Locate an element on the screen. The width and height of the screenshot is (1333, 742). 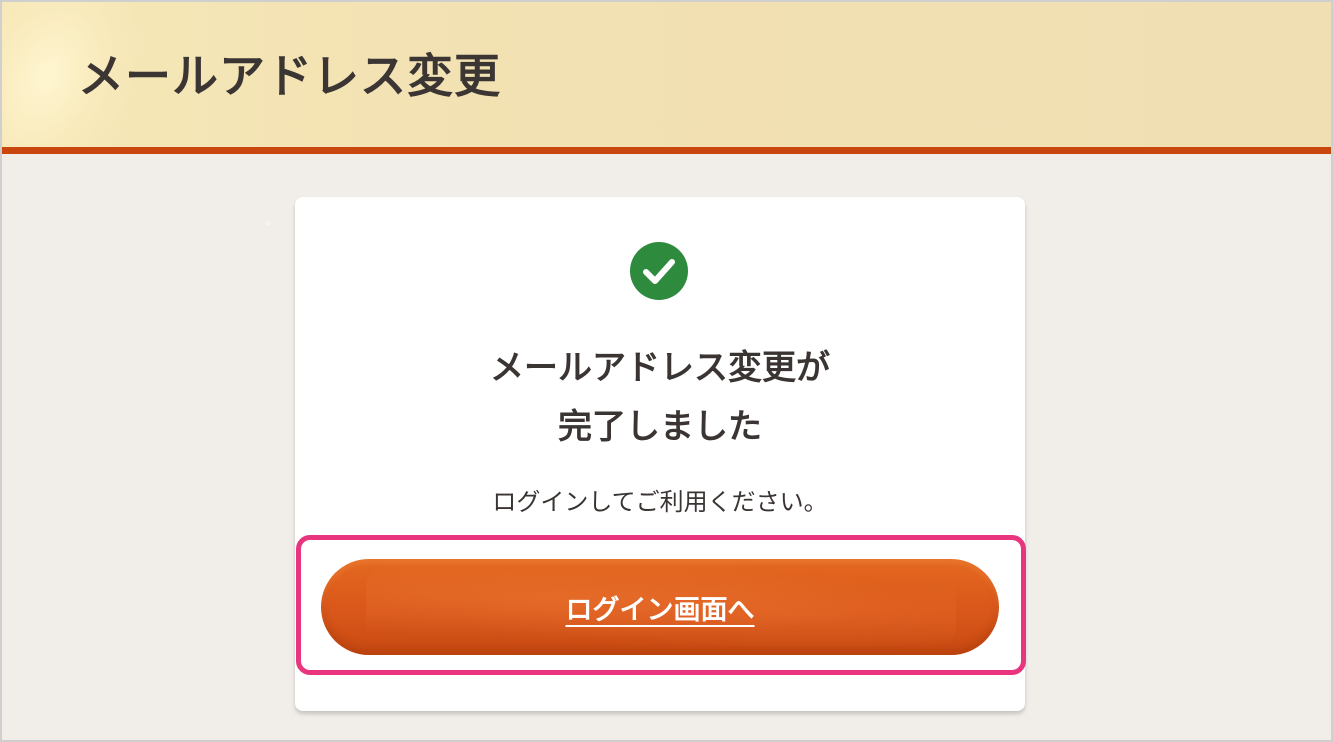
header-divider is located at coordinates (666, 150).